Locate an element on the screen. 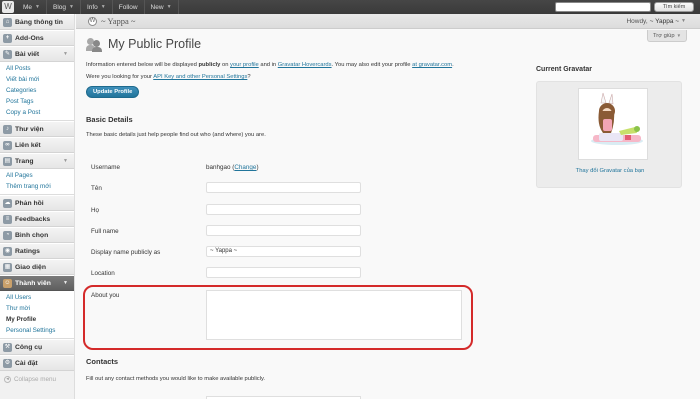 Image resolution: width=700 pixels, height=399 pixels. api-key-link: API Key and other Personal Settings is located at coordinates (200, 77).